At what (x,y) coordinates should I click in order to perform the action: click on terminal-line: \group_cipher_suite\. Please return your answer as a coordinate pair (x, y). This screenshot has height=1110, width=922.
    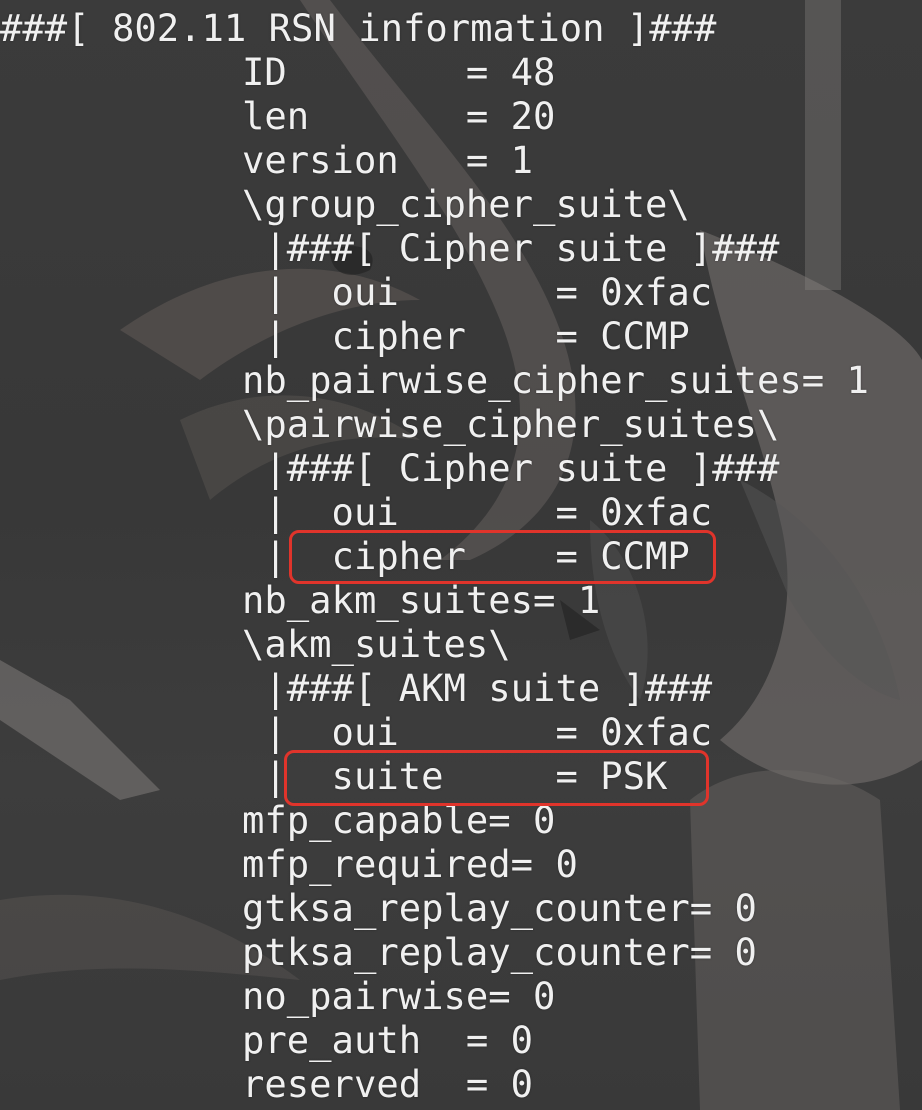
    Looking at the image, I should click on (466, 204).